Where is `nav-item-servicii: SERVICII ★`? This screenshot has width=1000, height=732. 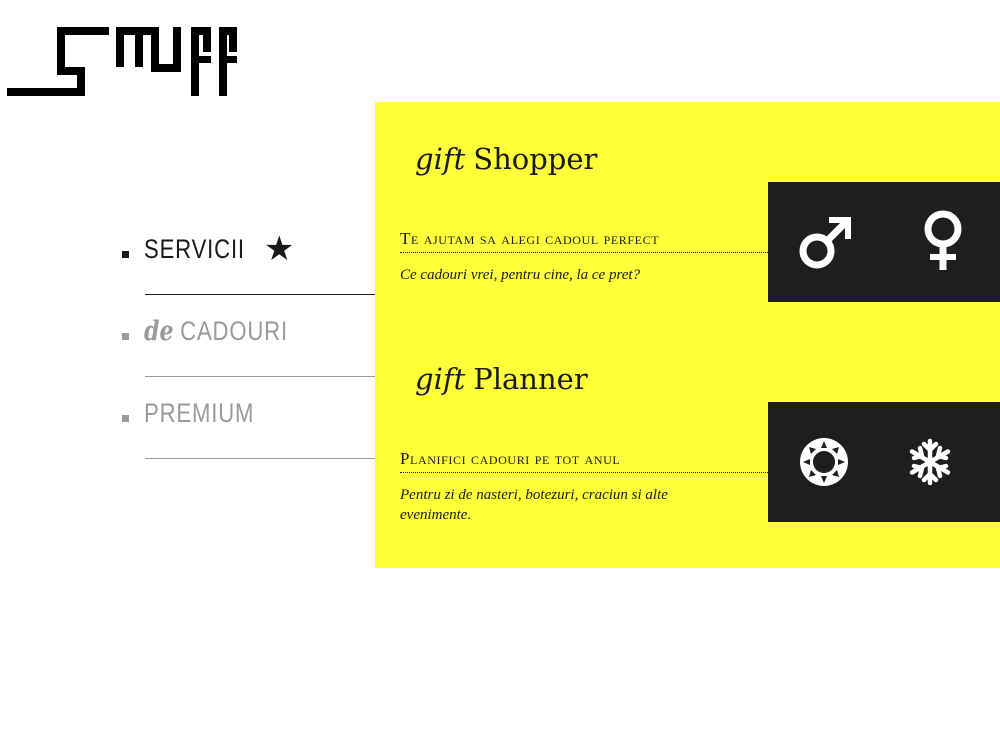 nav-item-servicii: SERVICII ★ is located at coordinates (247, 267).